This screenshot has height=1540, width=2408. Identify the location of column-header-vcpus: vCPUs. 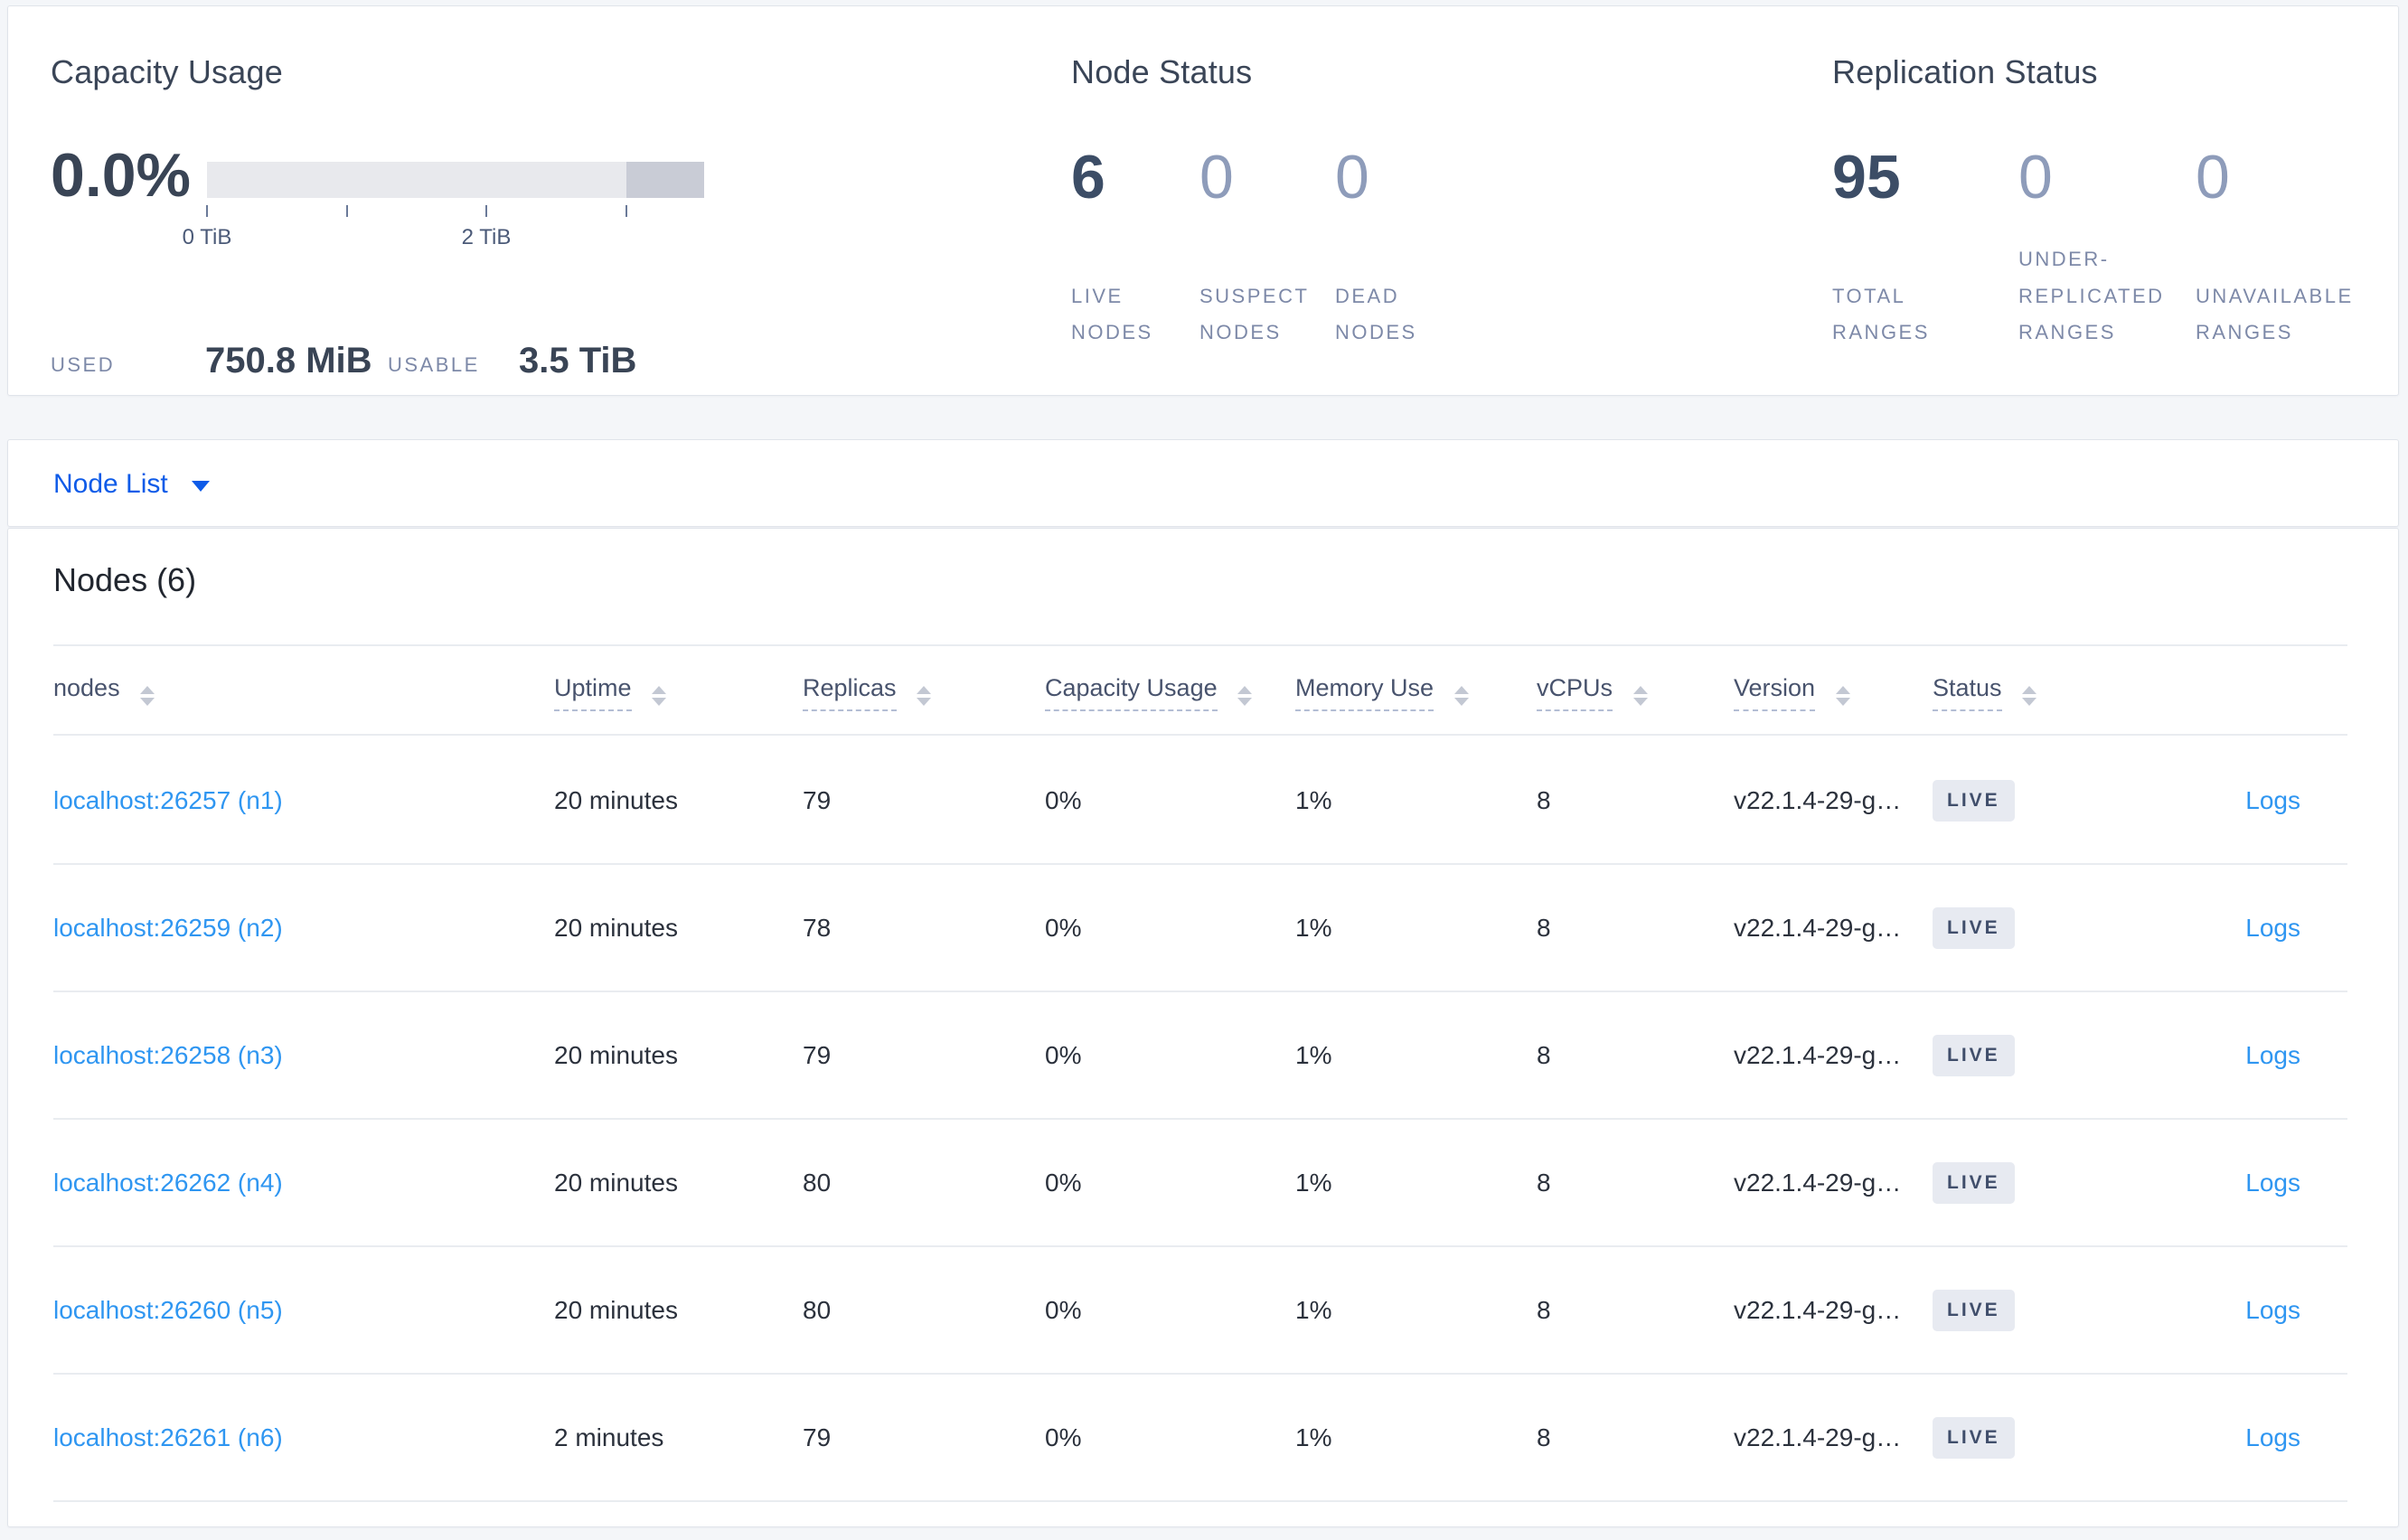
(1635, 692).